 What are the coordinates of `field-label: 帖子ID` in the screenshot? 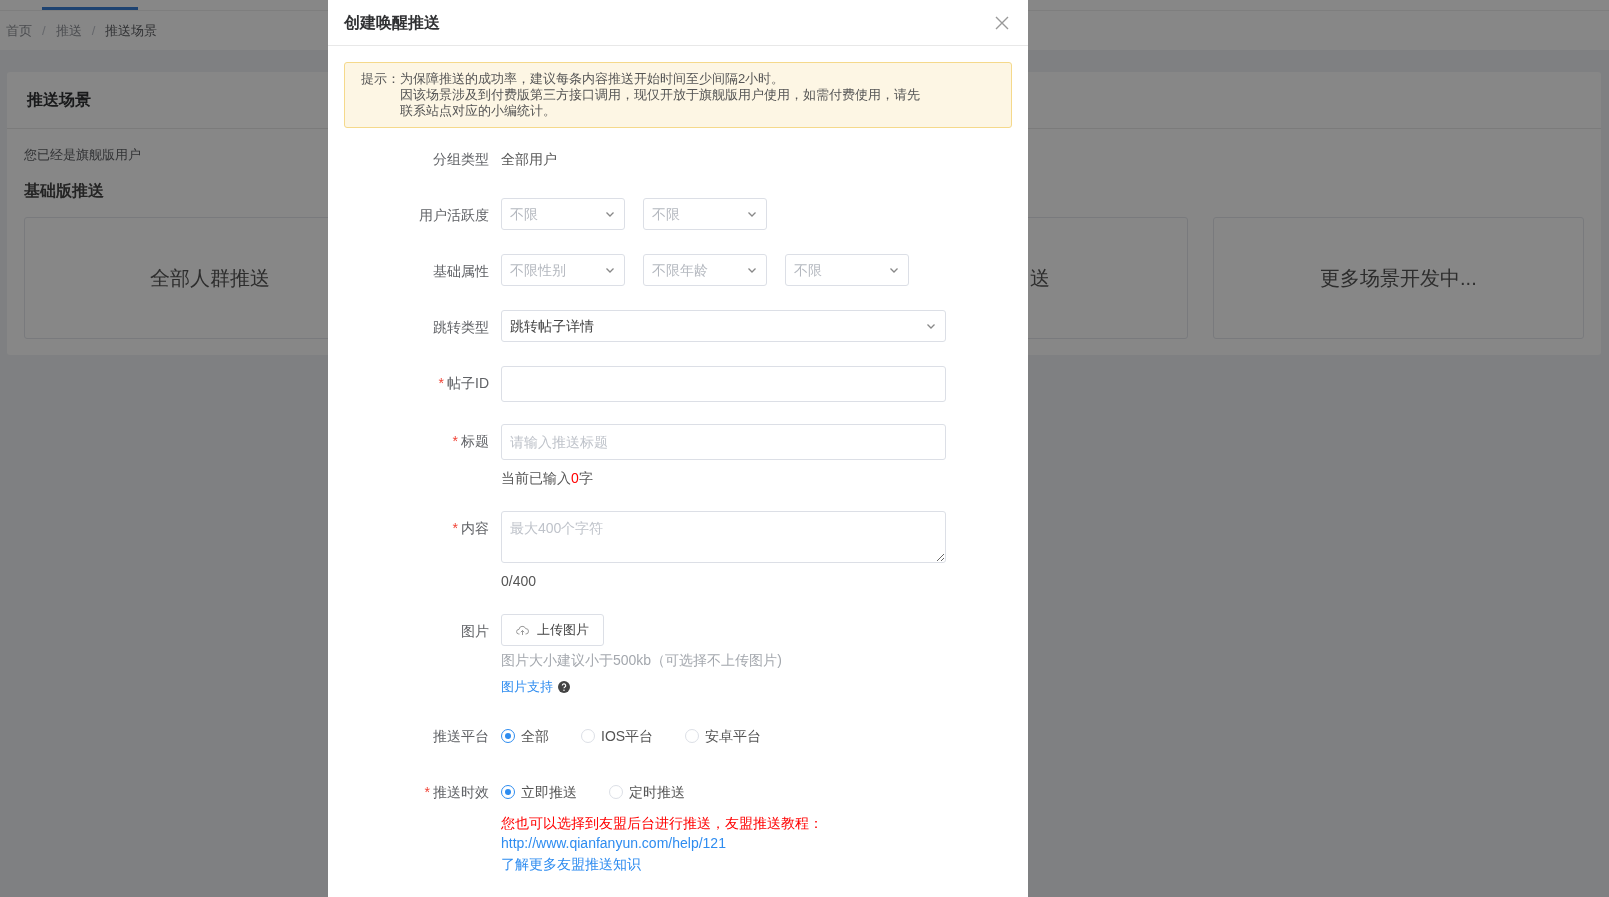 It's located at (468, 383).